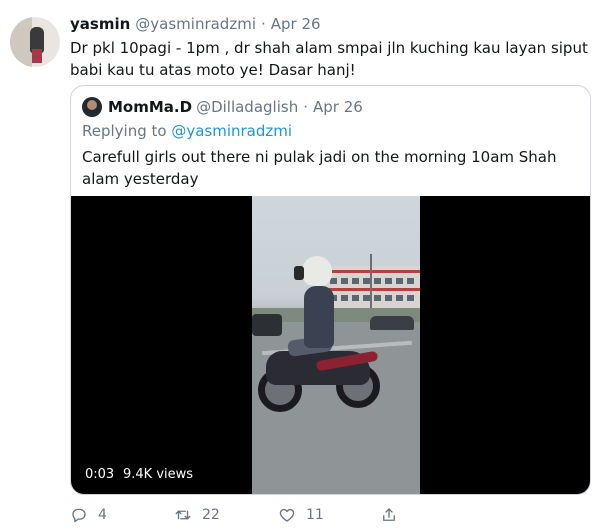  Describe the element at coordinates (371, 285) in the screenshot. I see `street-pole` at that location.